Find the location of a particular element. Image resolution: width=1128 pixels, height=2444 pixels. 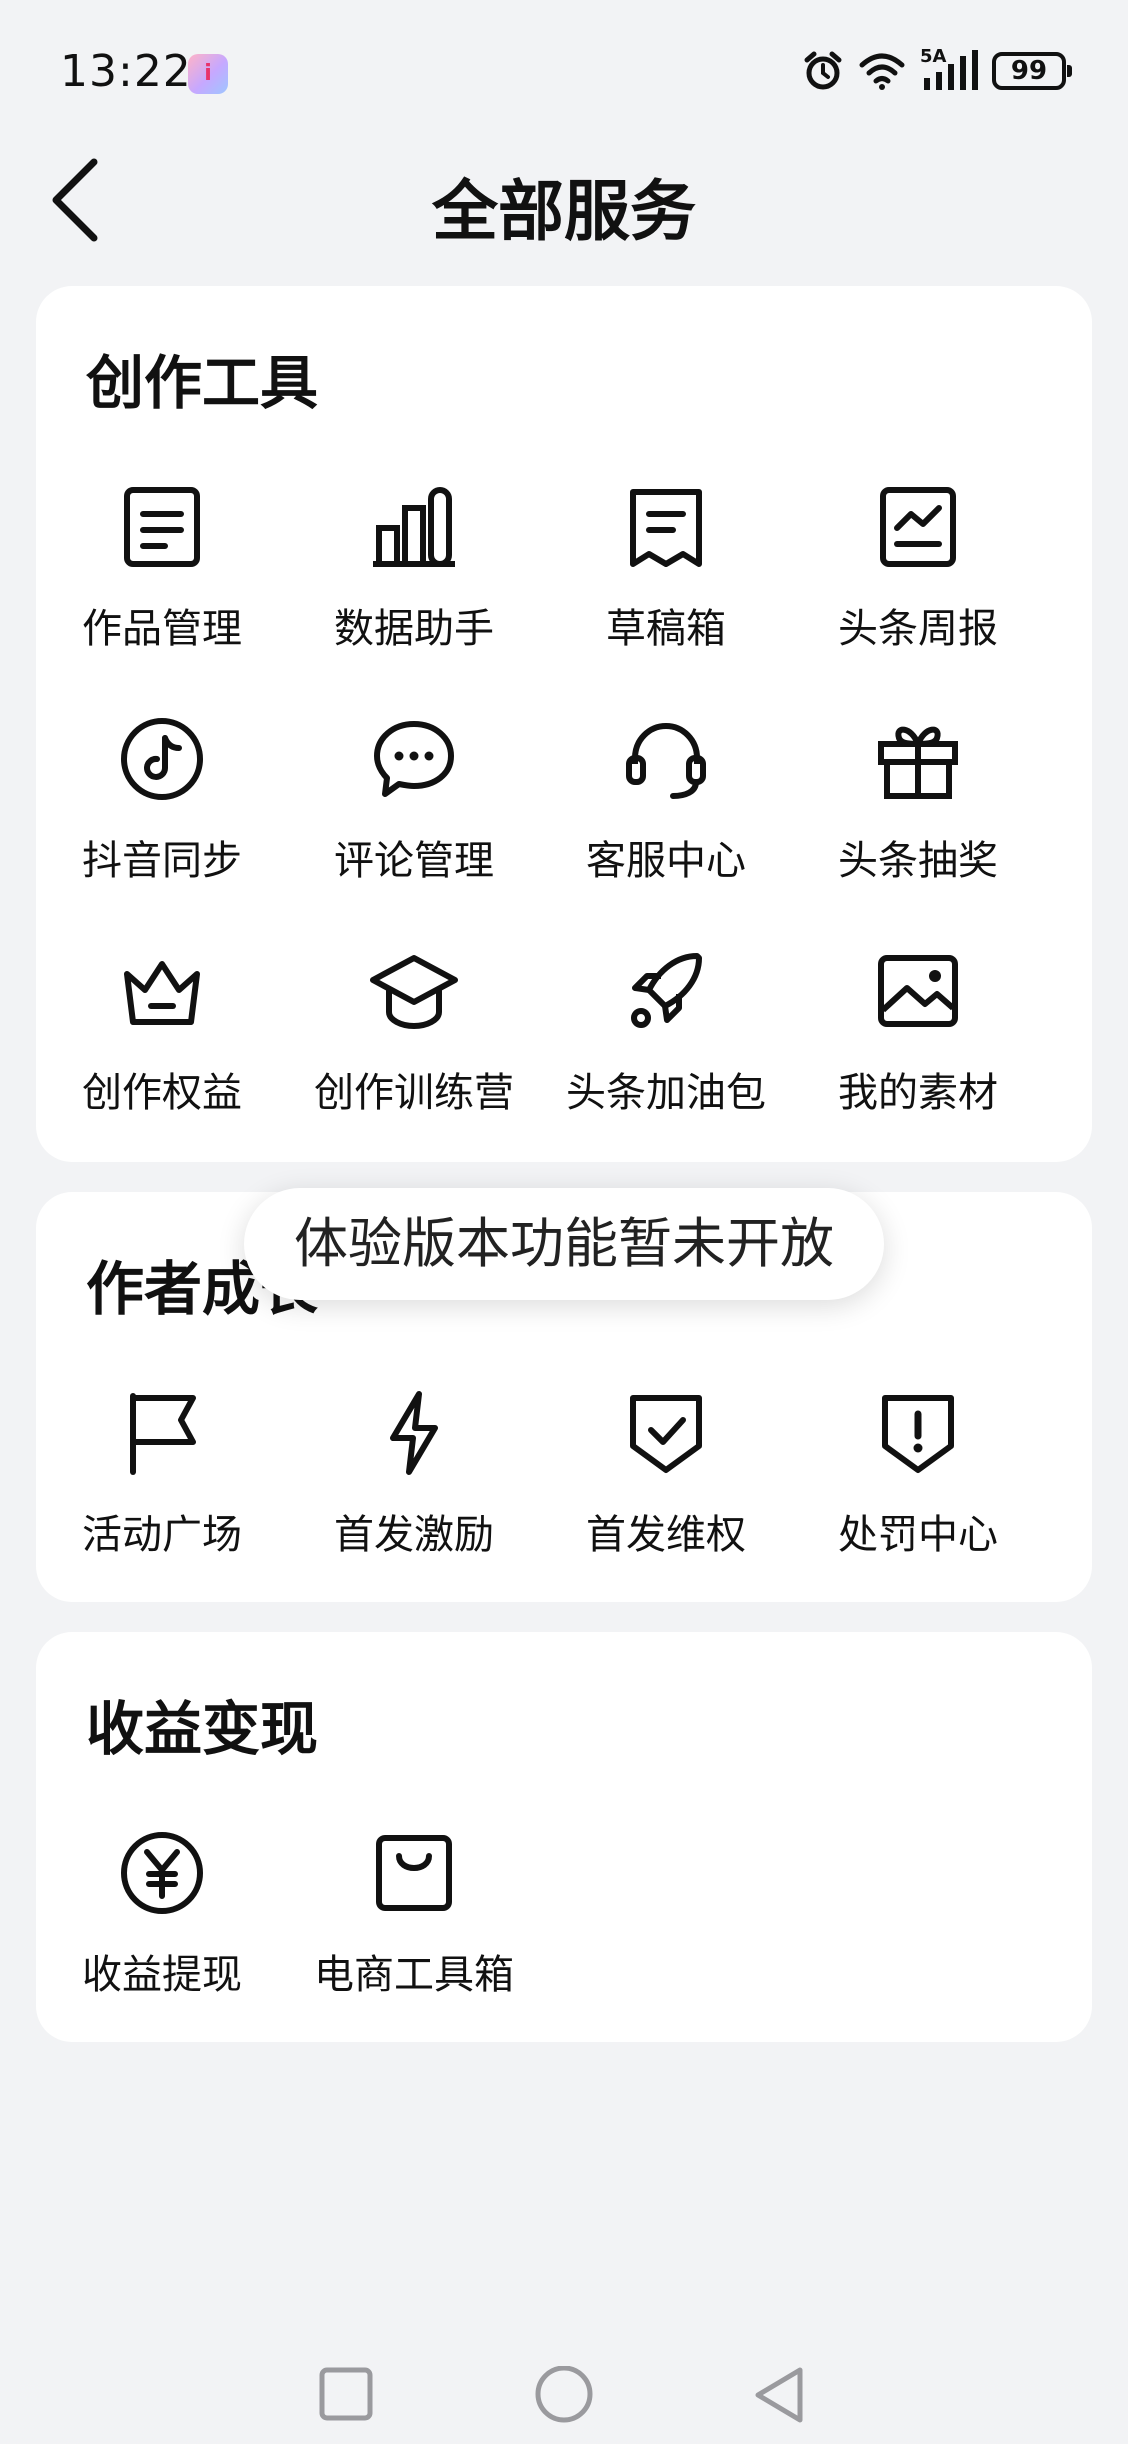

service-item-weekly-report: 头条周报 is located at coordinates (918, 598).